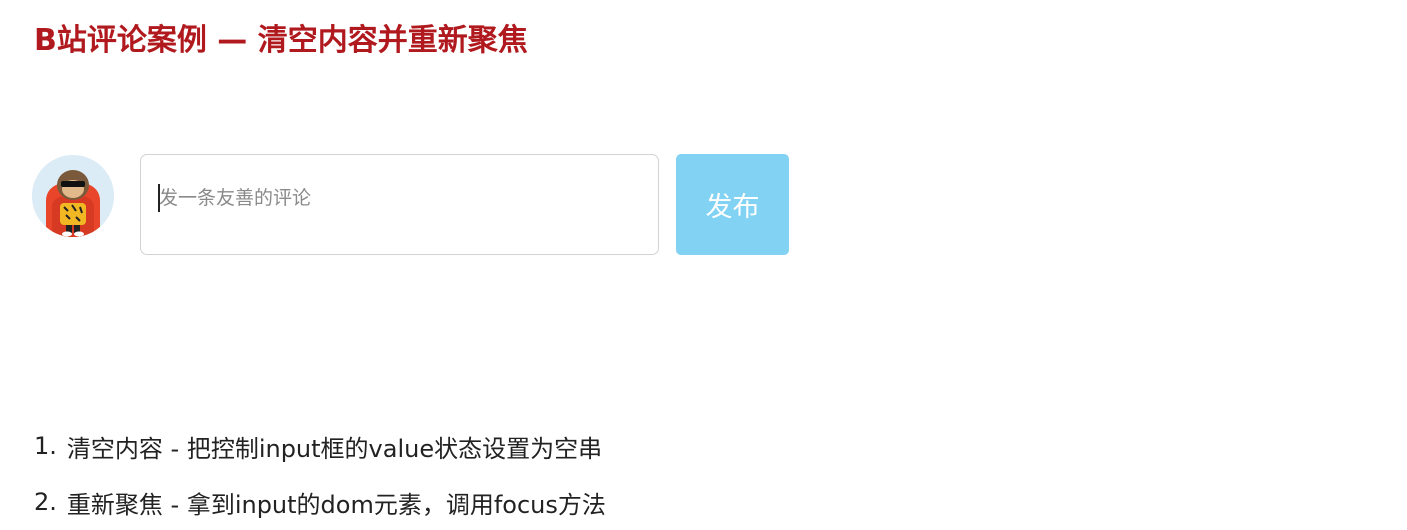  What do you see at coordinates (159, 198) in the screenshot?
I see `text-caret` at bounding box center [159, 198].